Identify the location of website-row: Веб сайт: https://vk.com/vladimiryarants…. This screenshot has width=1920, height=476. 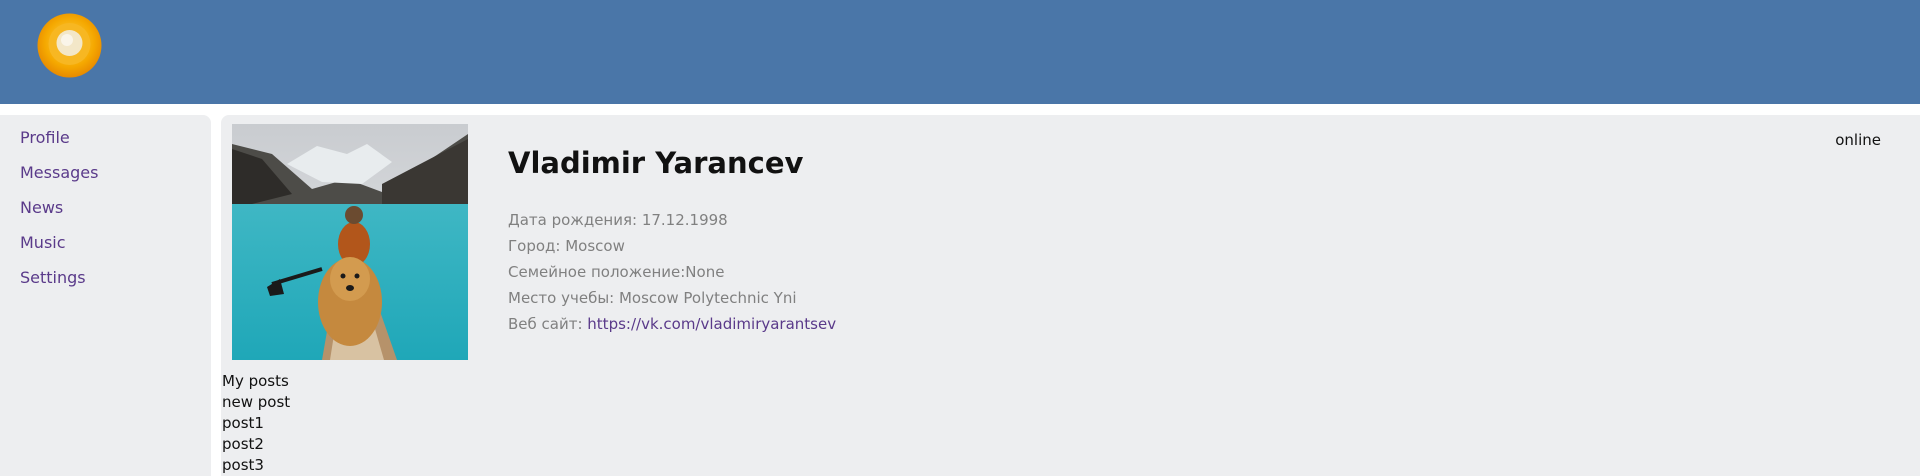
(672, 324).